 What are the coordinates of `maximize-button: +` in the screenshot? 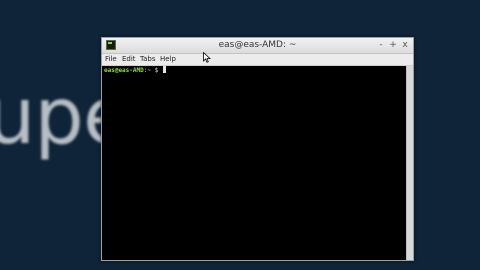 It's located at (393, 45).